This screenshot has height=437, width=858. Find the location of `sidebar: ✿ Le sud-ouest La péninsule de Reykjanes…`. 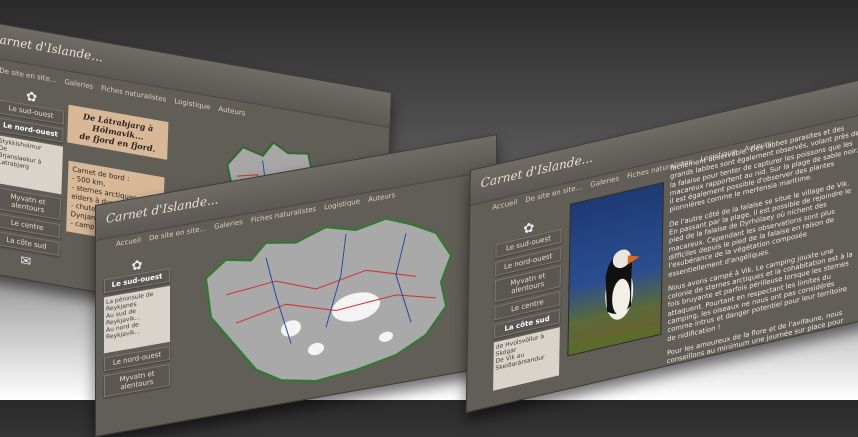

sidebar: ✿ Le sud-ouest La péninsule de Reykjanes… is located at coordinates (137, 327).